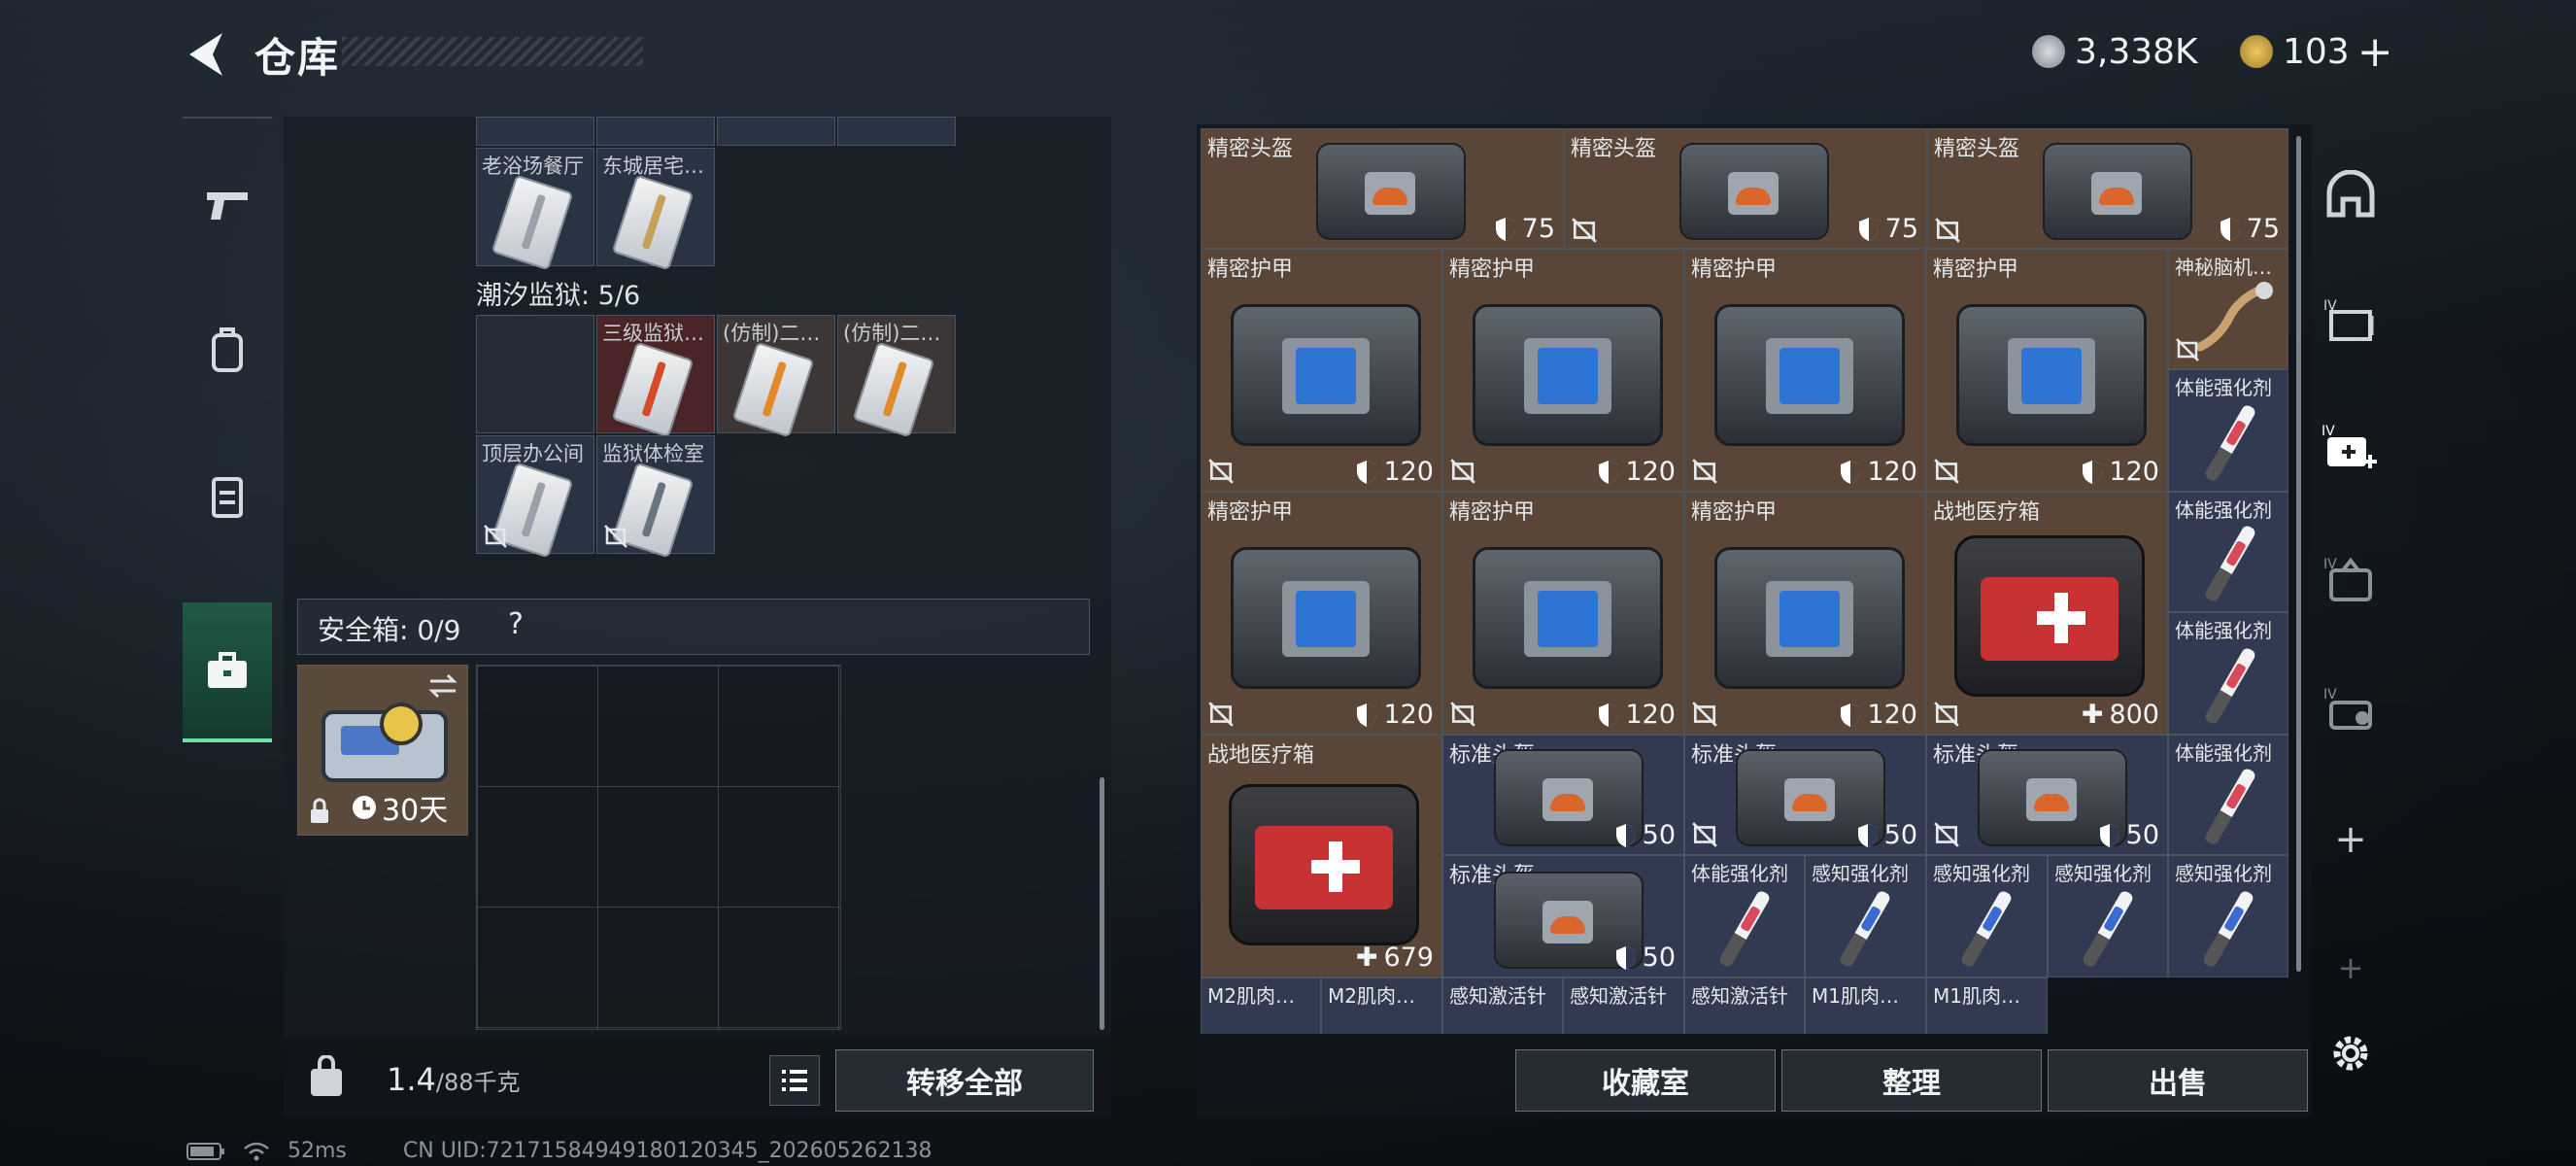 The height and width of the screenshot is (1166, 2576). I want to click on bag-slot-tab: IV, so click(2351, 579).